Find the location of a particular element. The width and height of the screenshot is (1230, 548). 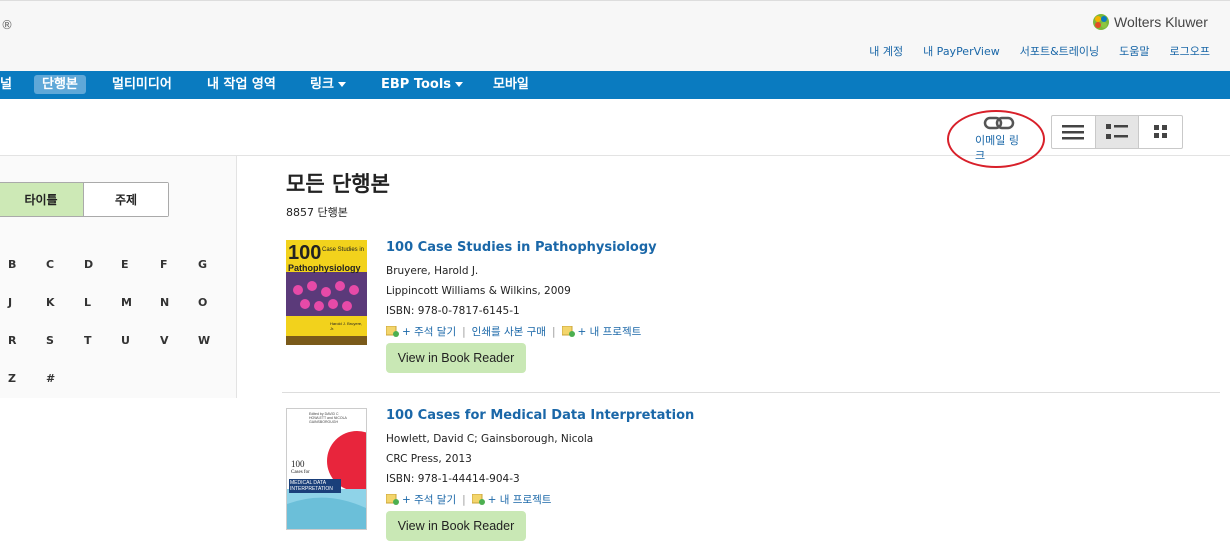

alphabet-letter: O is located at coordinates (202, 302).